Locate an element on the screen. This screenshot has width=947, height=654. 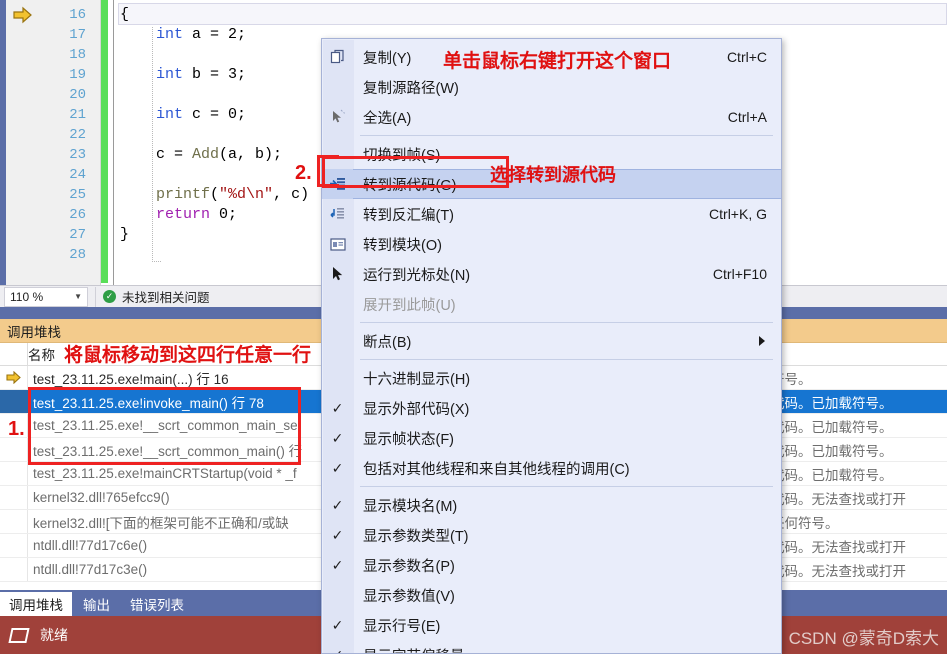
menu-item-显示参数值(V): 显示参数值(V) is located at coordinates (551, 595).